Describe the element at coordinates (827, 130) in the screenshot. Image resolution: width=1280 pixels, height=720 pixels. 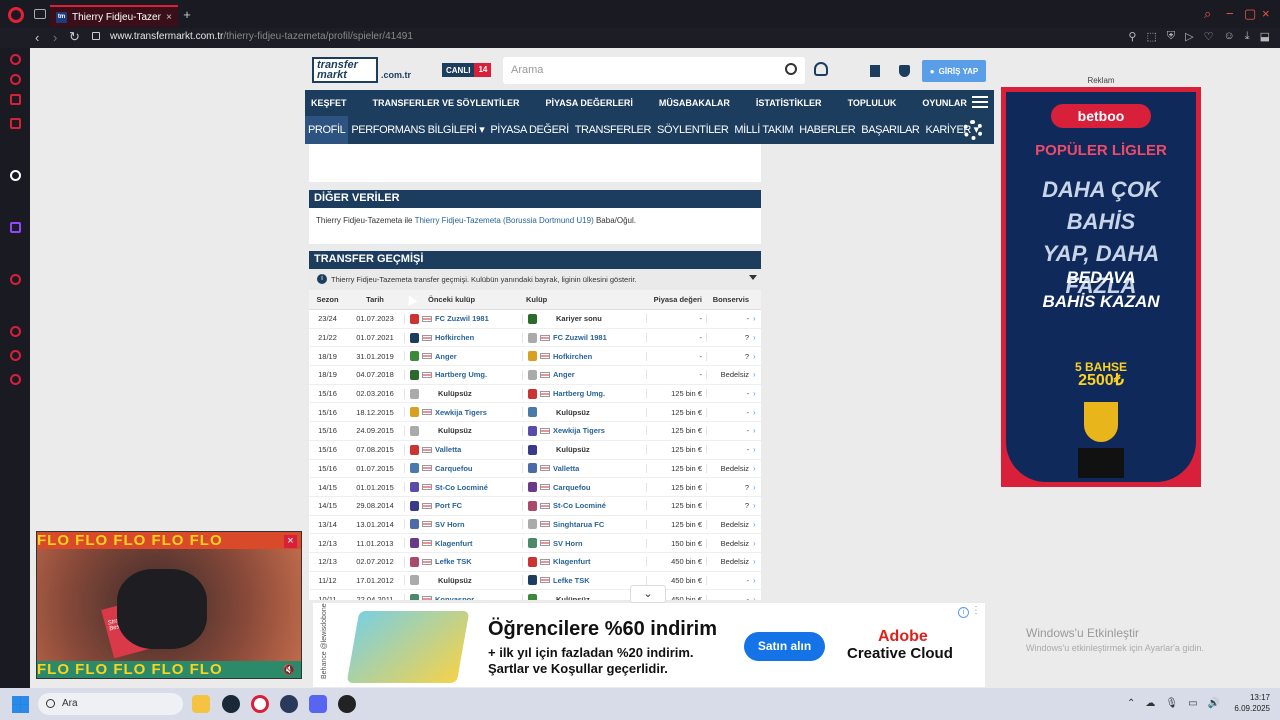
I see `sub-nav-item: HABERLER` at that location.